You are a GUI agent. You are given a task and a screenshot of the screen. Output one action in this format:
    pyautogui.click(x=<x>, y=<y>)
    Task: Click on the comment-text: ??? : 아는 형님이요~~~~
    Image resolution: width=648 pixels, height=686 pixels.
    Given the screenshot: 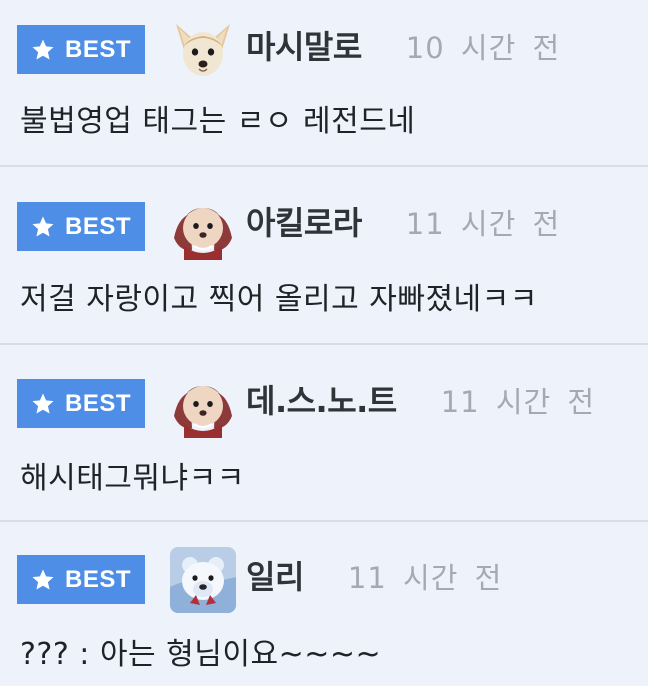 What is the action you would take?
    pyautogui.click(x=201, y=654)
    